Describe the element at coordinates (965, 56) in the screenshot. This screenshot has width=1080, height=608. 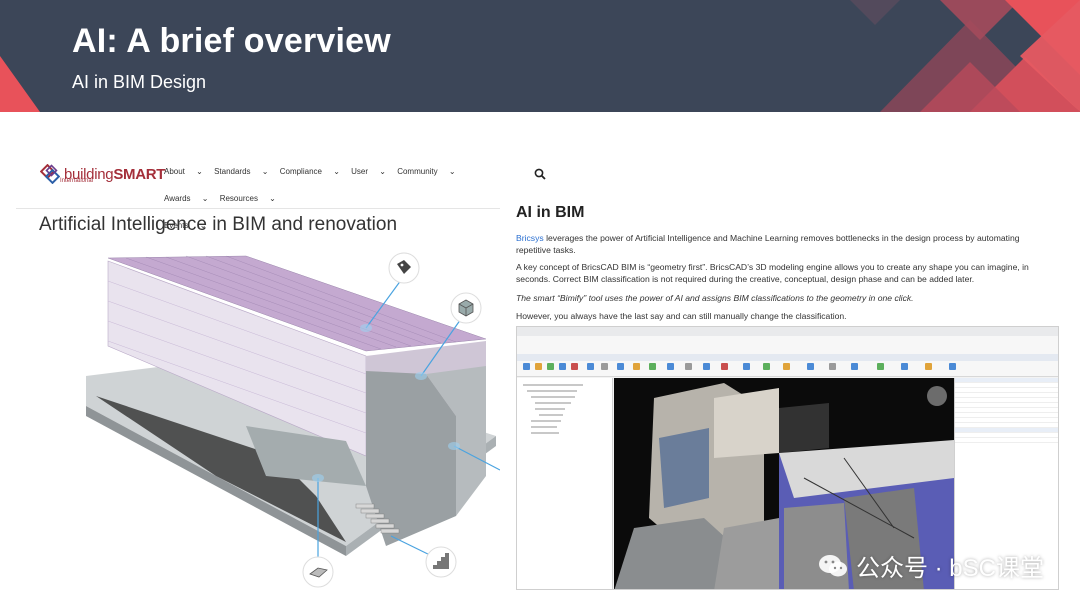
I see `header-diamond-pattern` at that location.